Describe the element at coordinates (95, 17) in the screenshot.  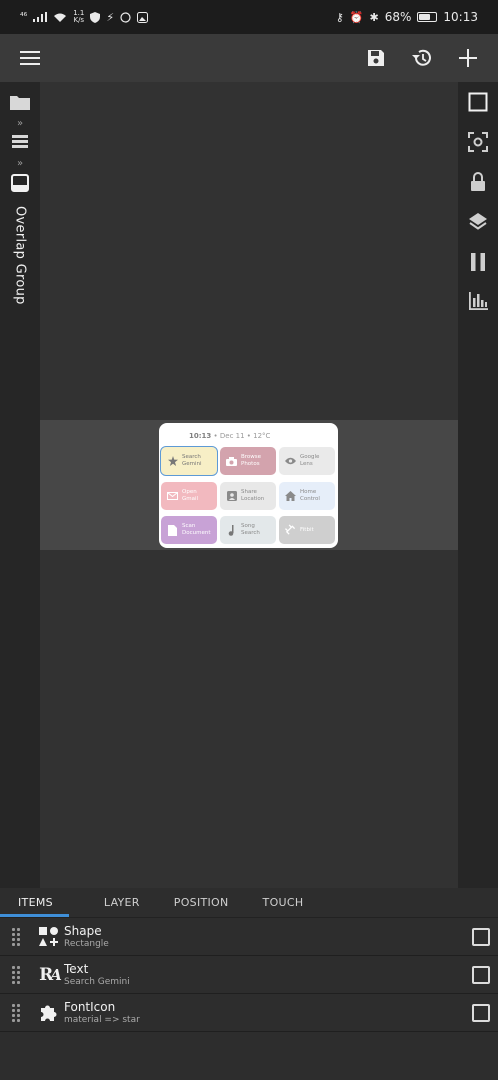
I see `vpn-shield-icon` at that location.